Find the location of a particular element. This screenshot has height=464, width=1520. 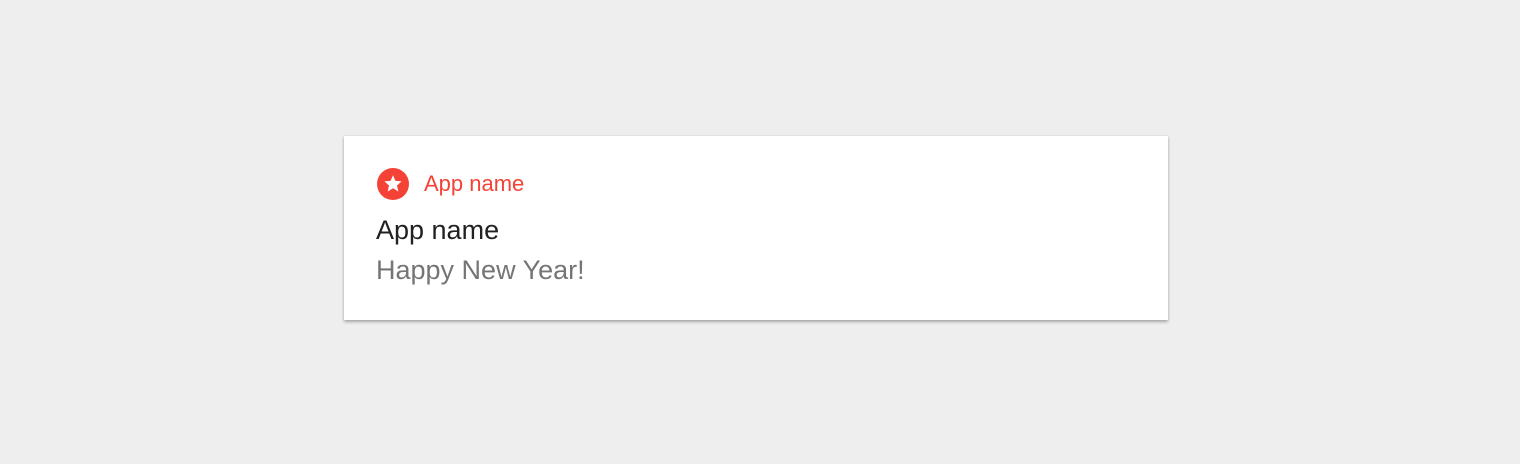

notification-message: Happy New Year! is located at coordinates (480, 270).